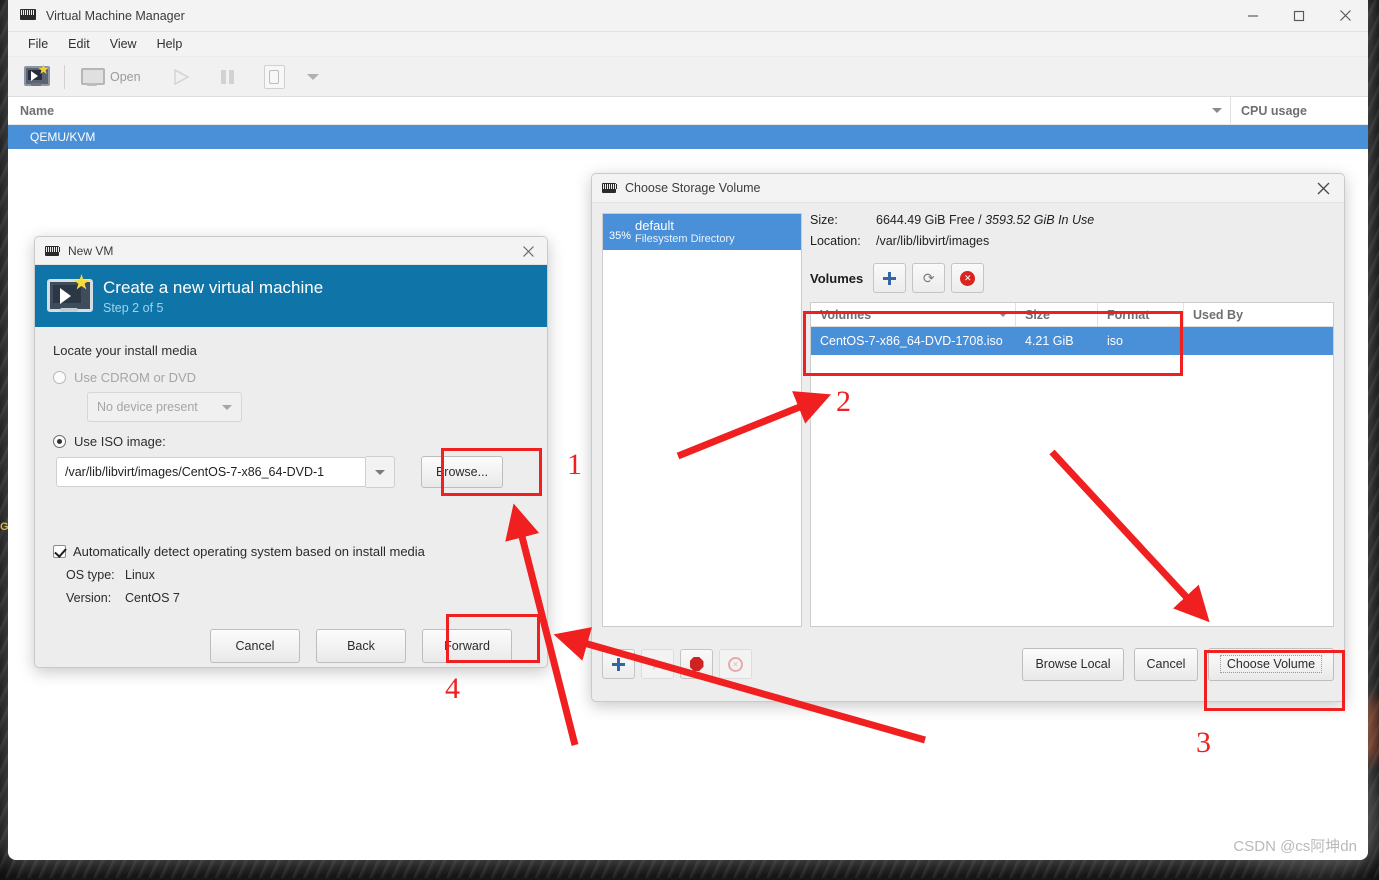 This screenshot has width=1379, height=880. I want to click on menu-view: View, so click(123, 44).